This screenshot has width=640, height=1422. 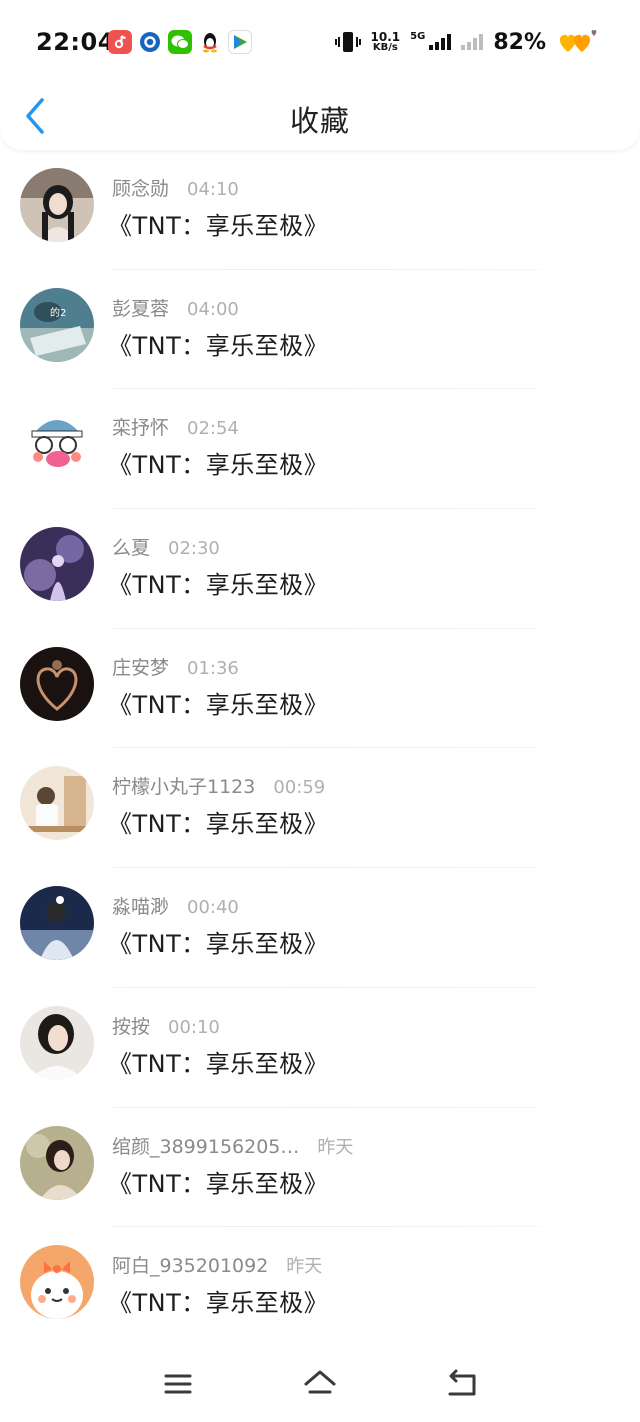 I want to click on back-nav-button, so click(x=462, y=1384).